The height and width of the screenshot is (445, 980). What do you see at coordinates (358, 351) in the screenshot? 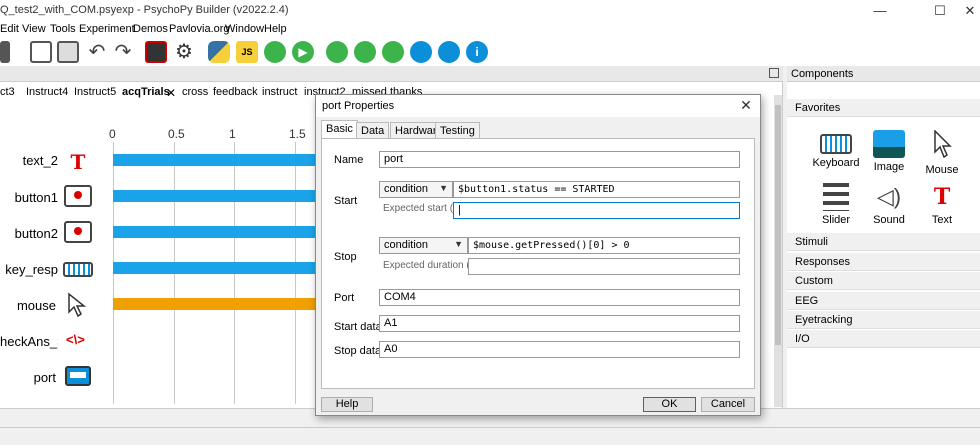
I see `stop-data-label: Stop data` at bounding box center [358, 351].